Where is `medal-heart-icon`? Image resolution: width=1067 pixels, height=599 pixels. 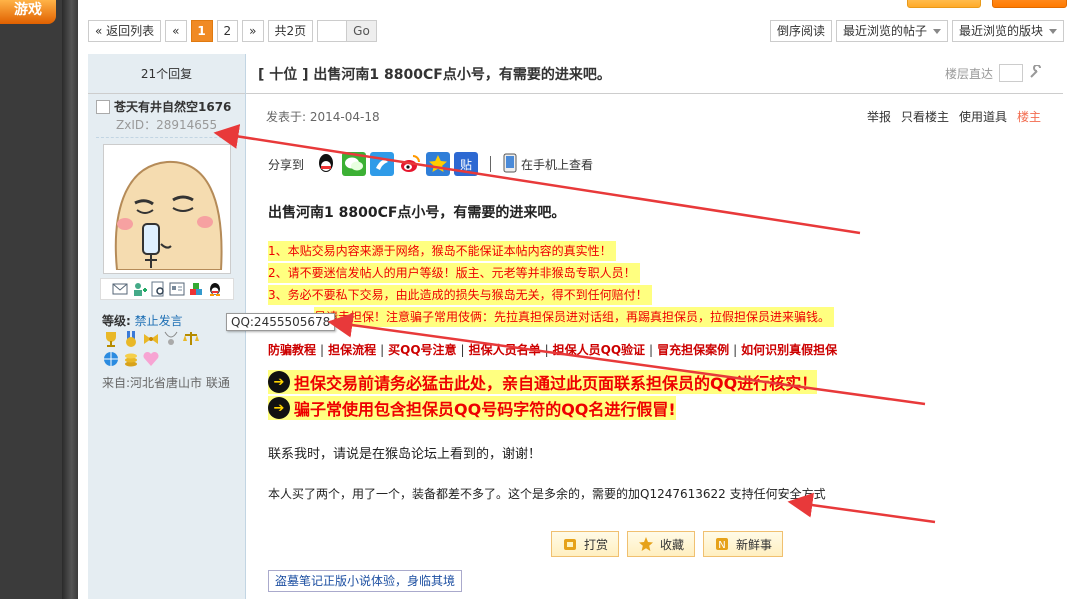
medal-heart-icon is located at coordinates (151, 359).